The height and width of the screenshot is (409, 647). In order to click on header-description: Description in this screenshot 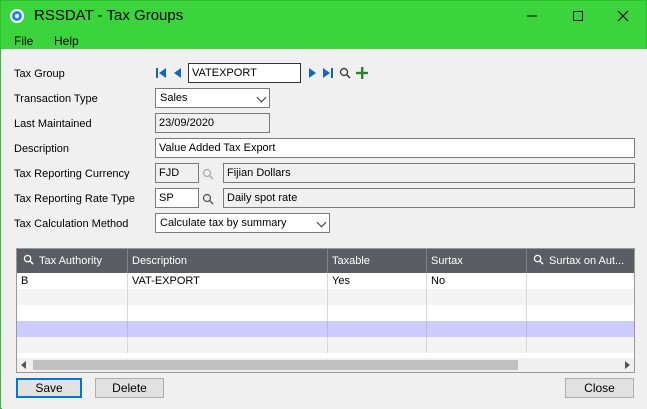, I will do `click(228, 261)`.